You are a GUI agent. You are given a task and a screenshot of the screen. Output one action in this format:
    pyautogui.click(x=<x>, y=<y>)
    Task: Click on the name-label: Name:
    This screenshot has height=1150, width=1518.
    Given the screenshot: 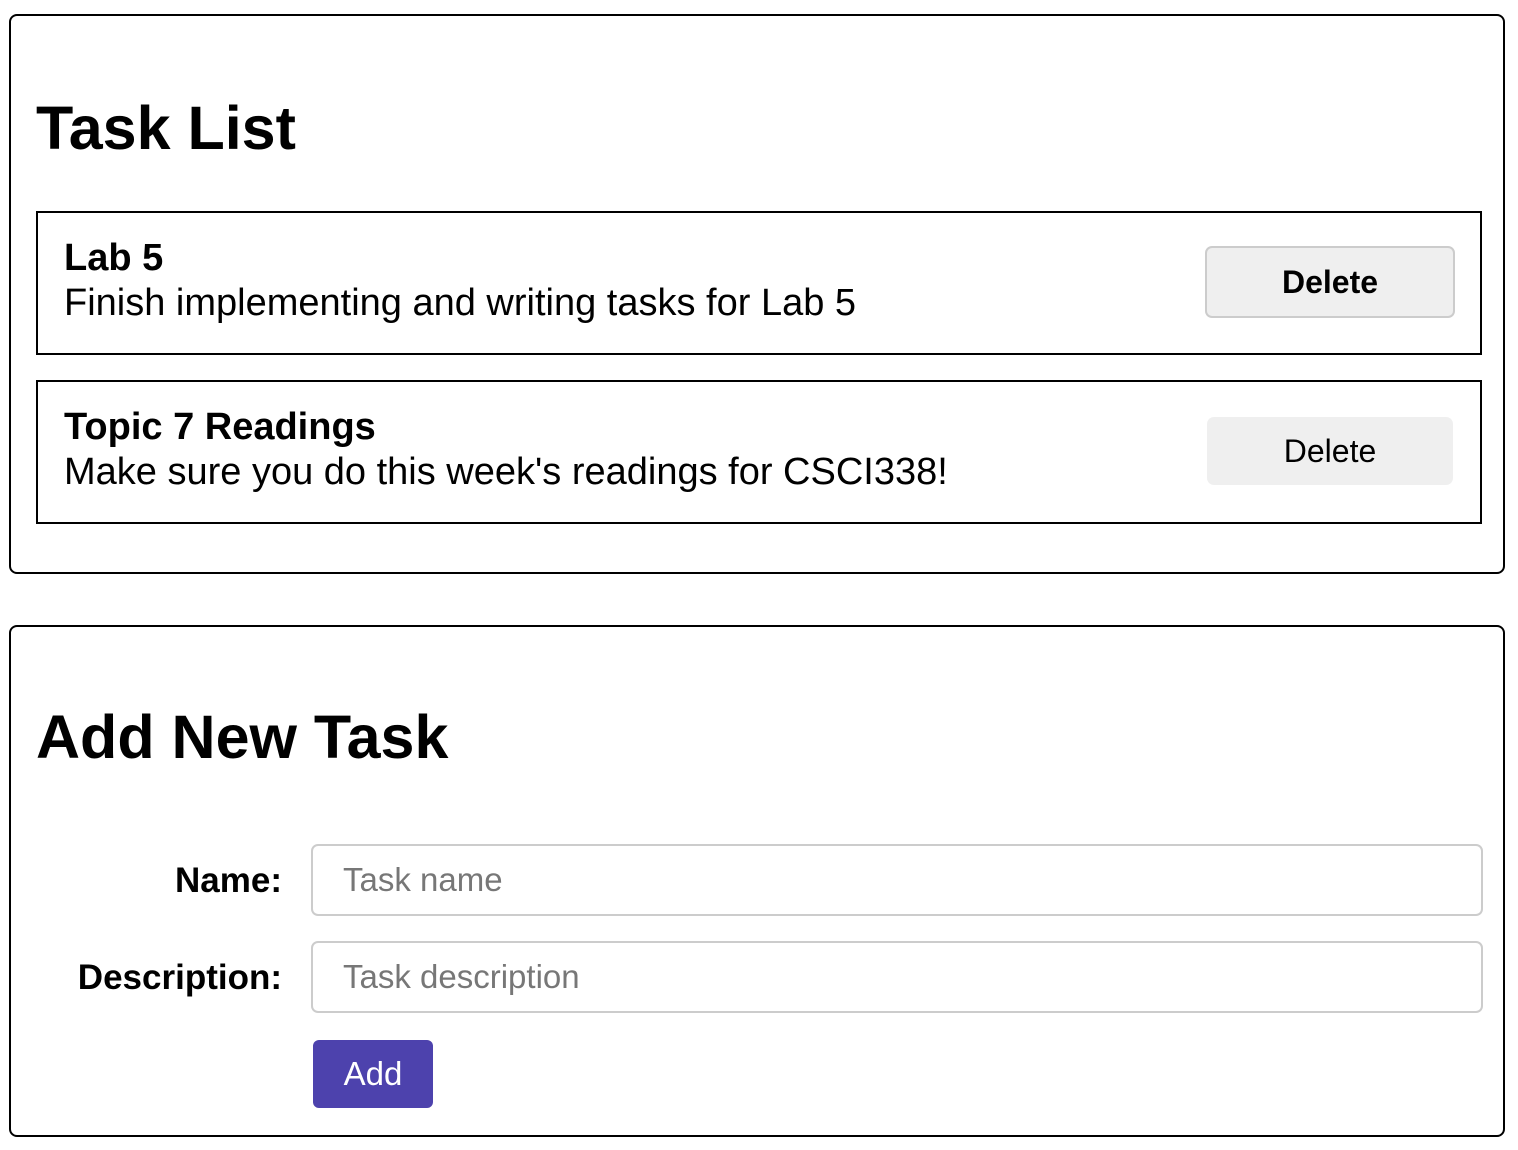 What is the action you would take?
    pyautogui.click(x=228, y=880)
    